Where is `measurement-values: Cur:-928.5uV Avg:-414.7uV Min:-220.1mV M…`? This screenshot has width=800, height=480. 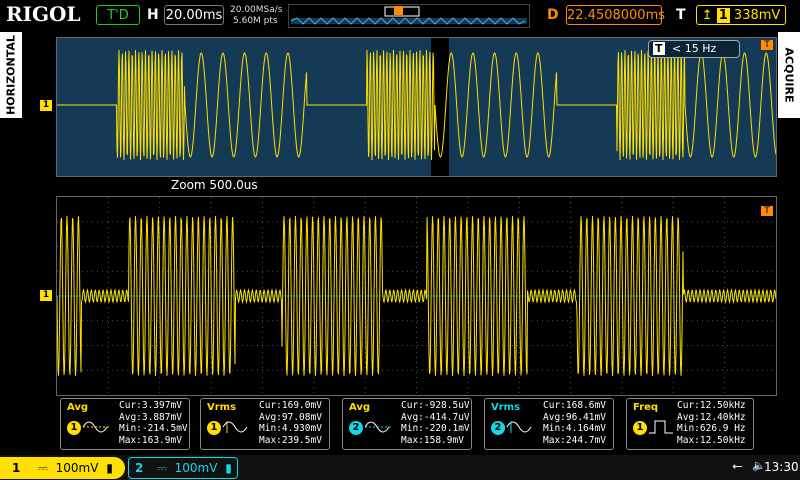 measurement-values: Cur:-928.5uV Avg:-414.7uV Min:-220.1mV M… is located at coordinates (435, 423).